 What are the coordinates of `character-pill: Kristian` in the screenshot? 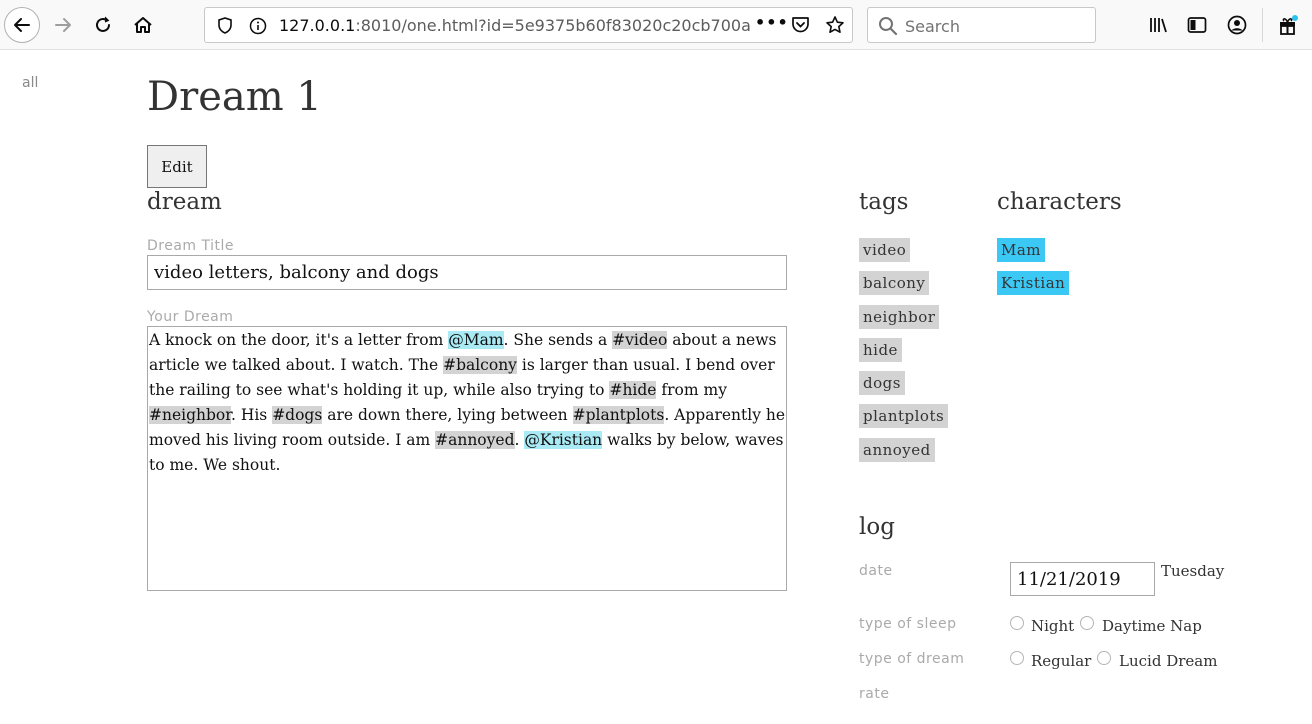 It's located at (1033, 283).